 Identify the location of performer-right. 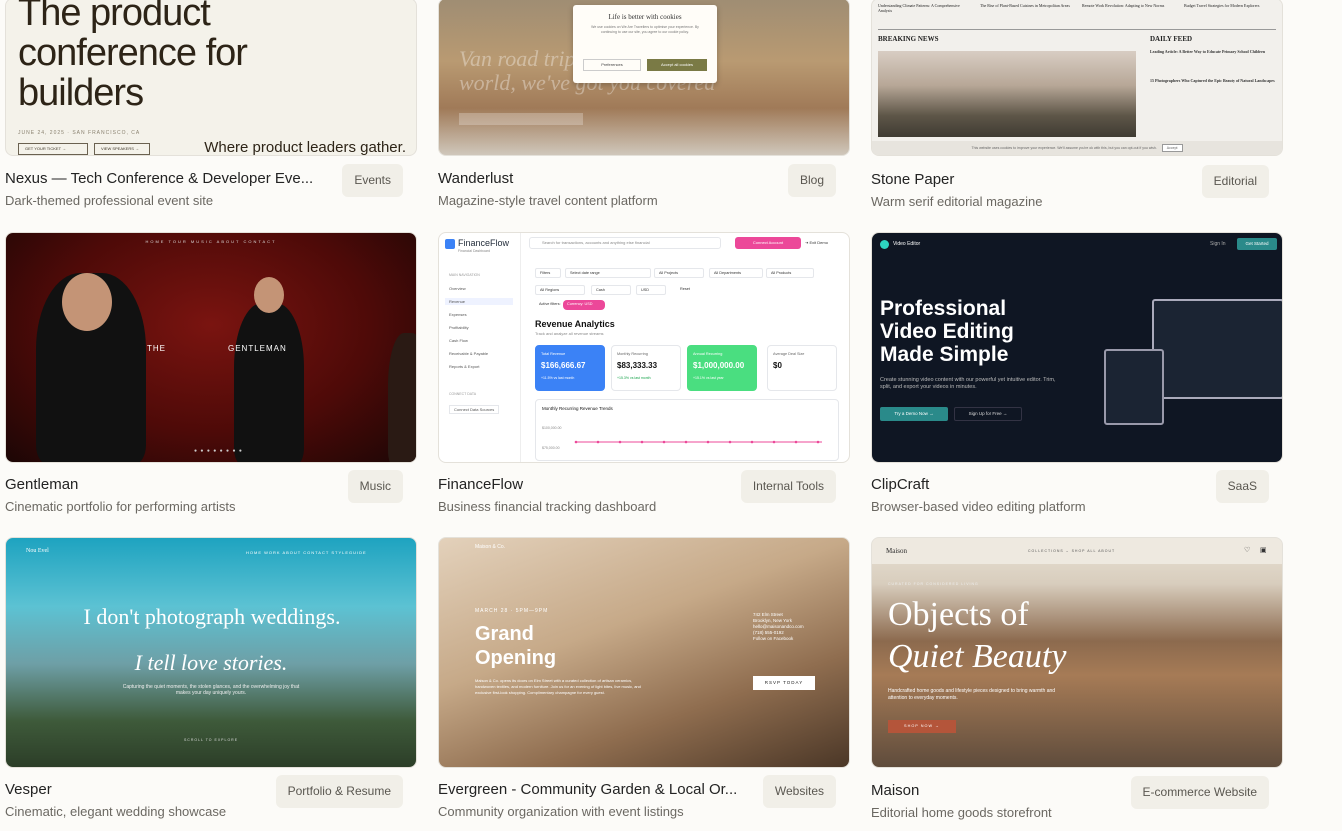
(269, 382).